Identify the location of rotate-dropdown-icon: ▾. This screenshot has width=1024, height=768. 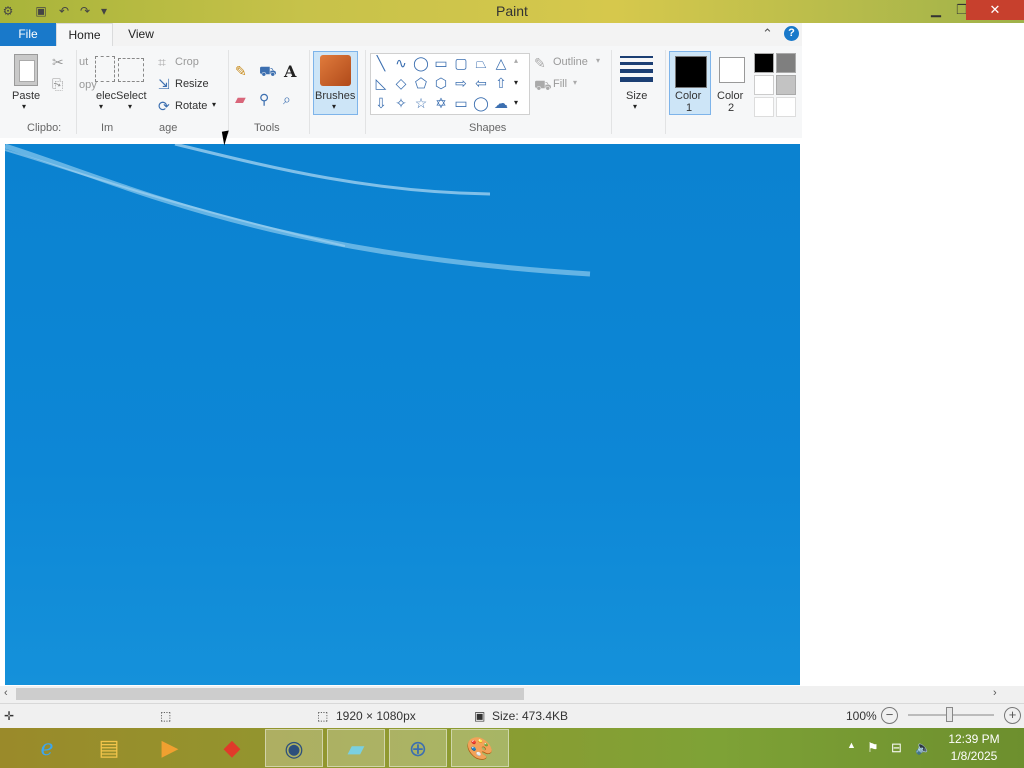
(214, 104).